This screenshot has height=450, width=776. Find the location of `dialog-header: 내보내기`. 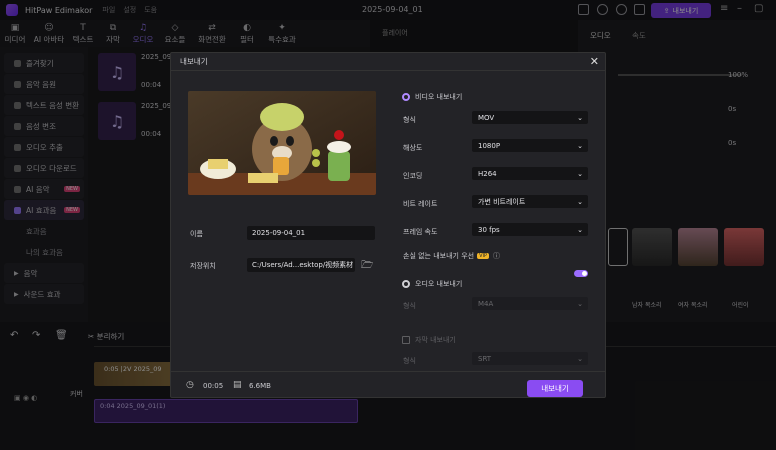

dialog-header: 내보내기 is located at coordinates (388, 62).